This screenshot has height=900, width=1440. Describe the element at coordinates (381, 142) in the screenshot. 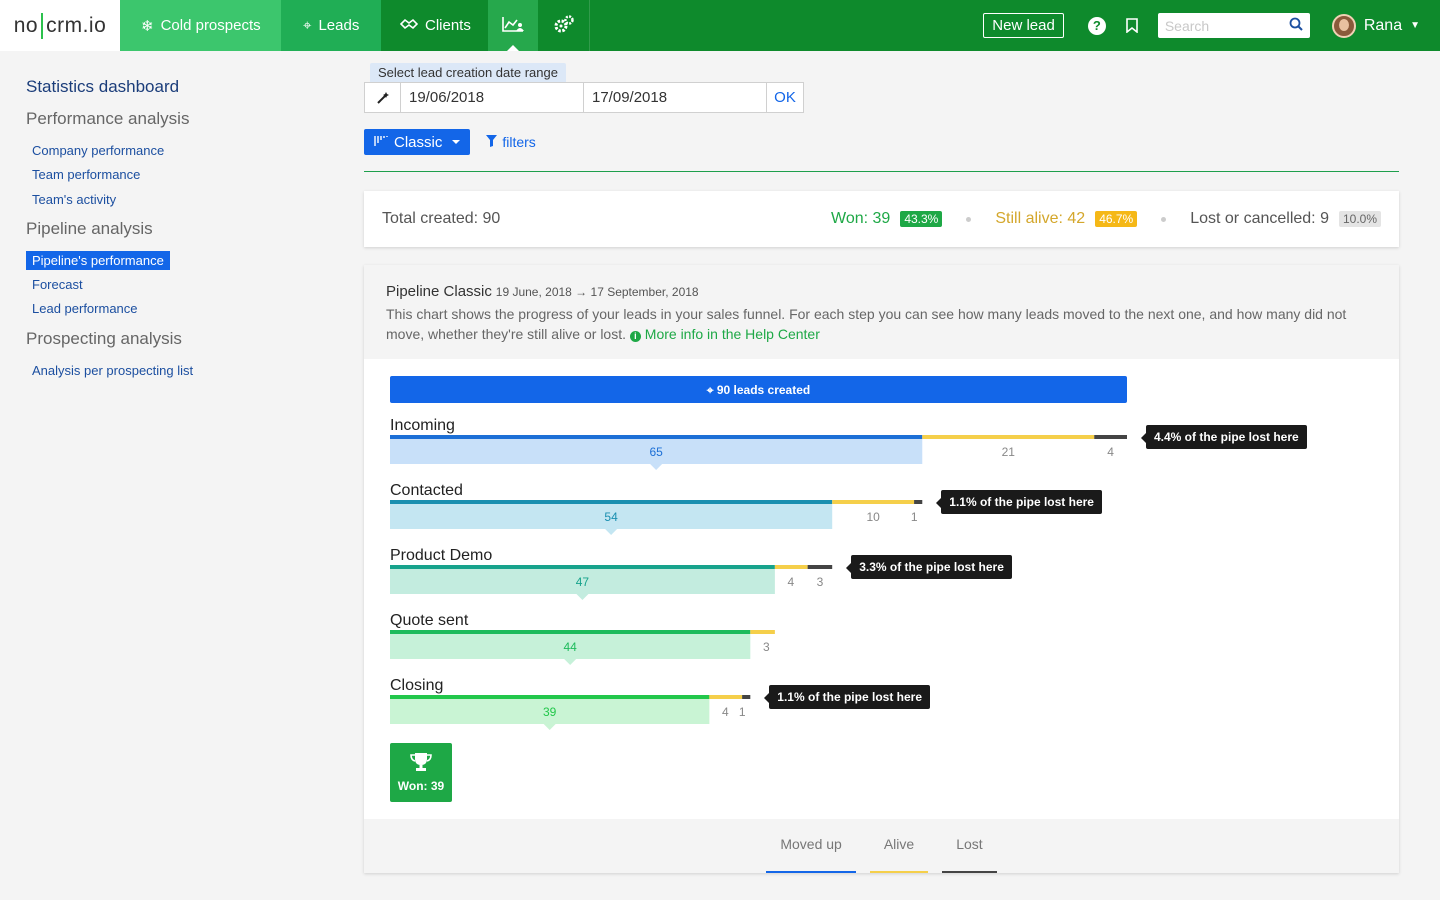

I see `funnel-view-icon` at that location.